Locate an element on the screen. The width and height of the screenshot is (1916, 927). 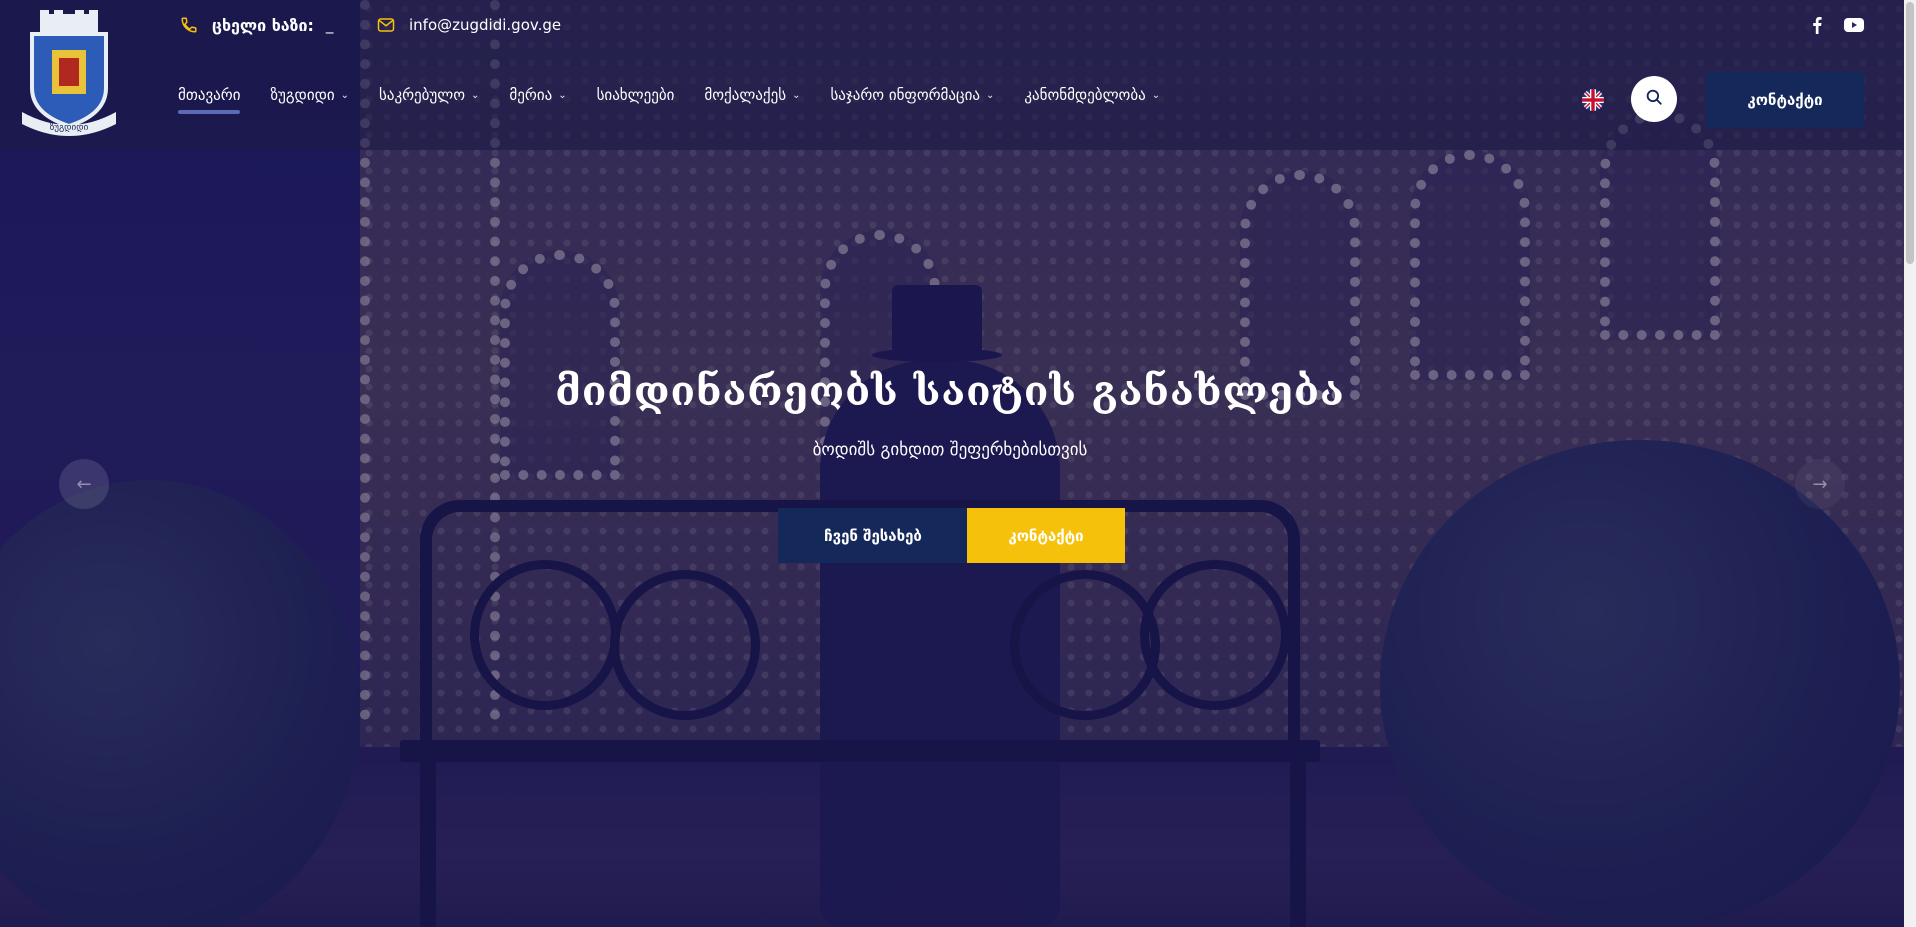
nav-item-legislation: კანონმდებლობა ⌄ is located at coordinates (1092, 100).